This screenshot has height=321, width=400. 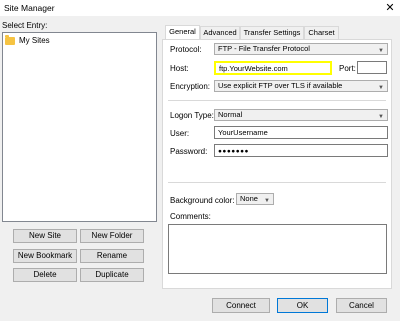 What do you see at coordinates (192, 115) in the screenshot?
I see `logon-type-label: Logon Type:` at bounding box center [192, 115].